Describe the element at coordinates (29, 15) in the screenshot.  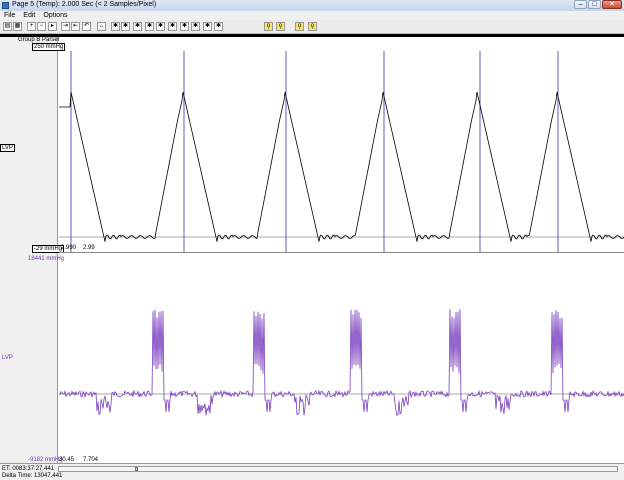
I see `menu-edit: Edit` at that location.